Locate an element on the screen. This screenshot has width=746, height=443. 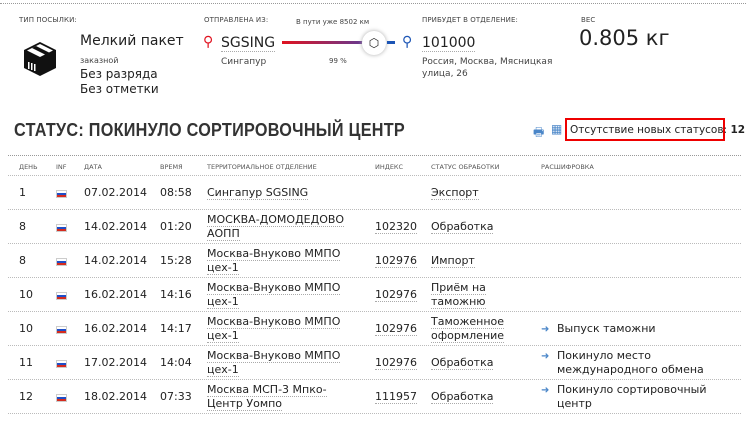
parcel-kind: заказной is located at coordinates (99, 60).